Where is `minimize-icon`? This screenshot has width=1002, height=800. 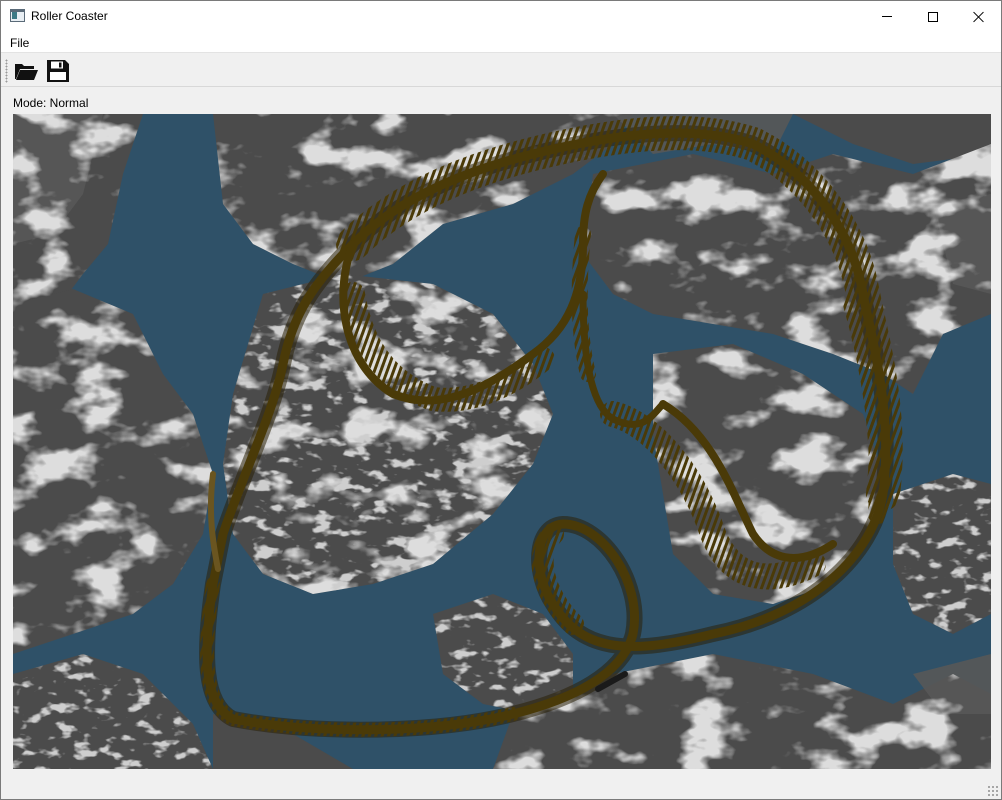
minimize-icon is located at coordinates (887, 16).